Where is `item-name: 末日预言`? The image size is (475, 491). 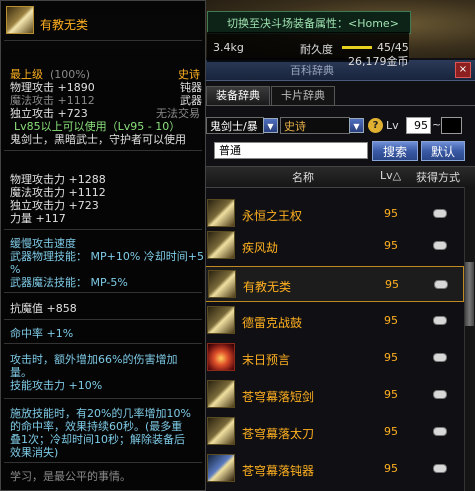
item-name: 末日预言 is located at coordinates (266, 360).